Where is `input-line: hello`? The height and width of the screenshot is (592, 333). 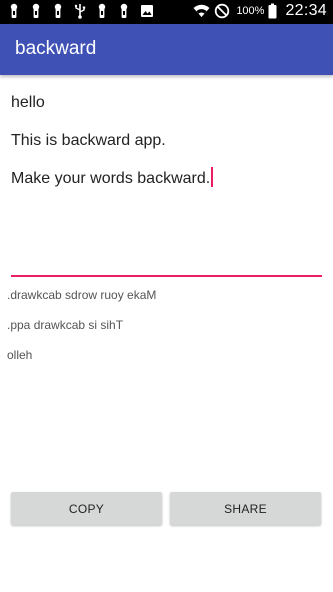
input-line: hello is located at coordinates (28, 102).